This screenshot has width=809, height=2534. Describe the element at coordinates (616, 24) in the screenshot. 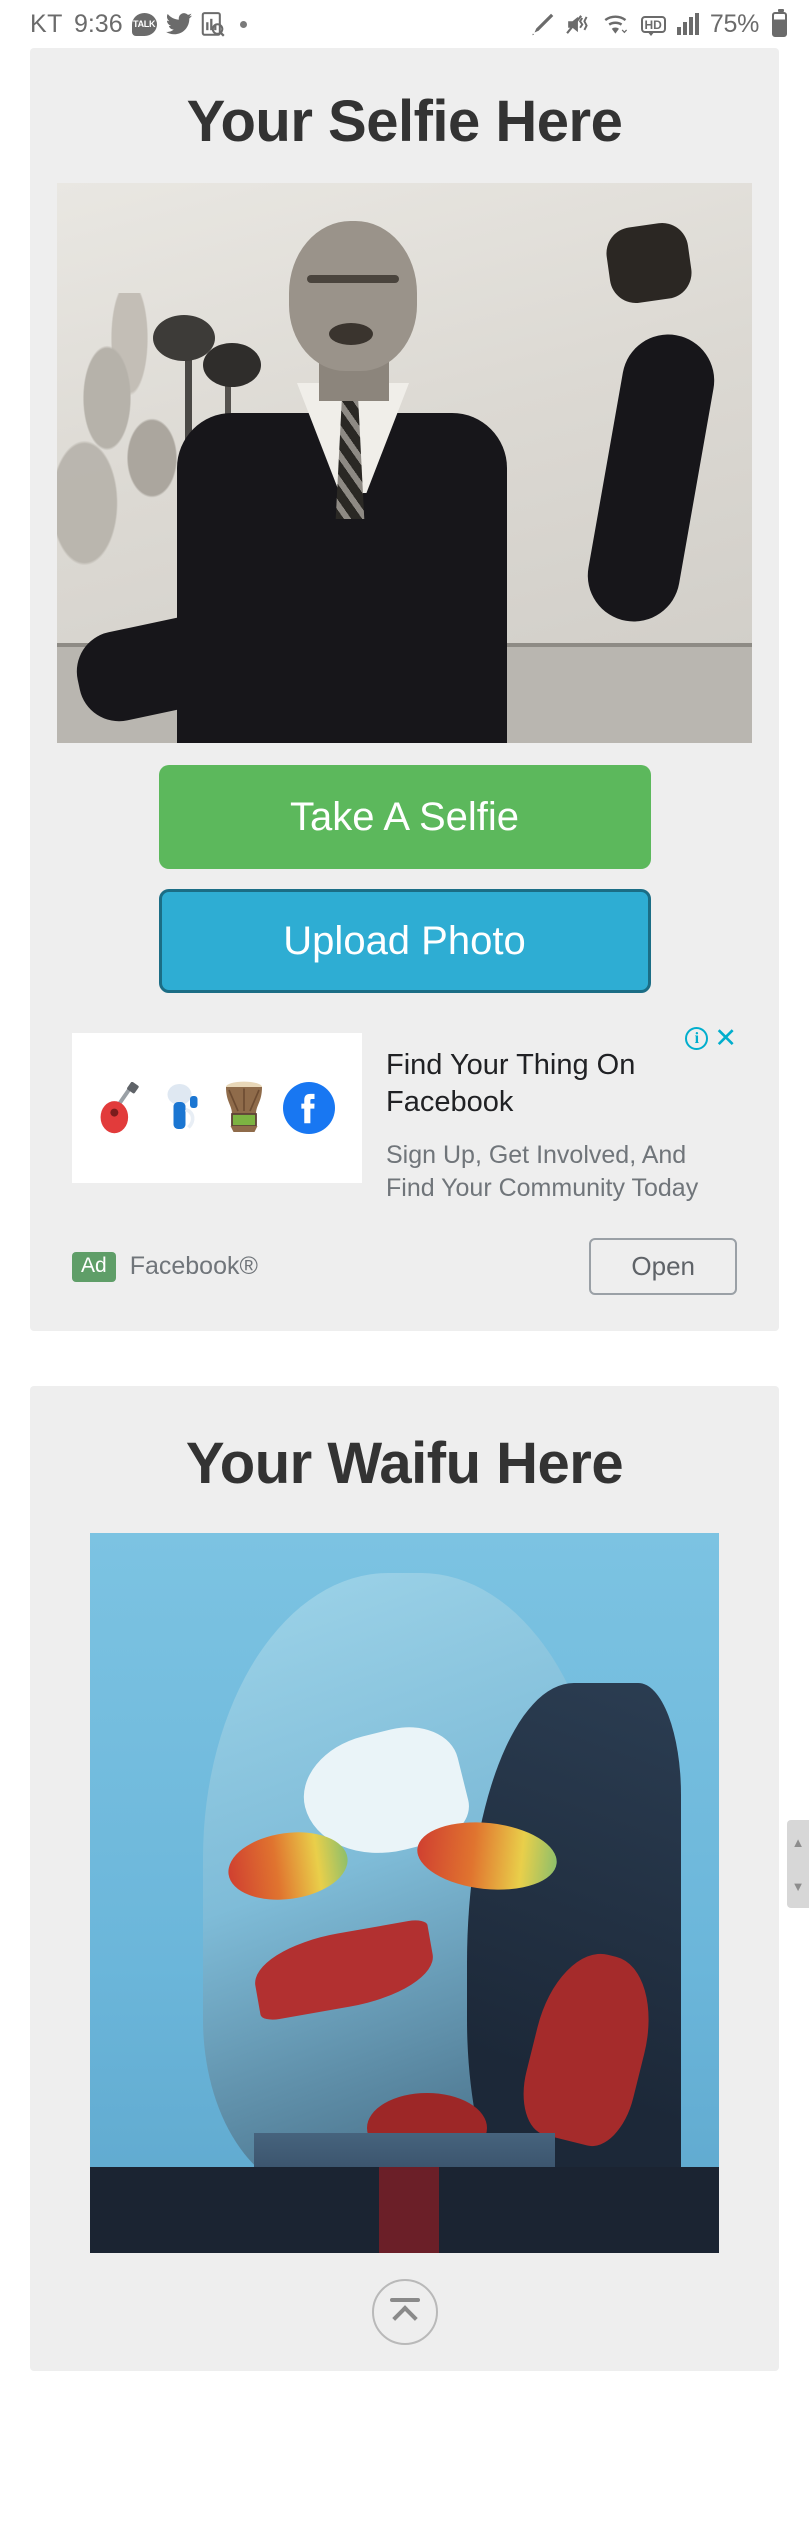

I see `wifi-icon` at that location.